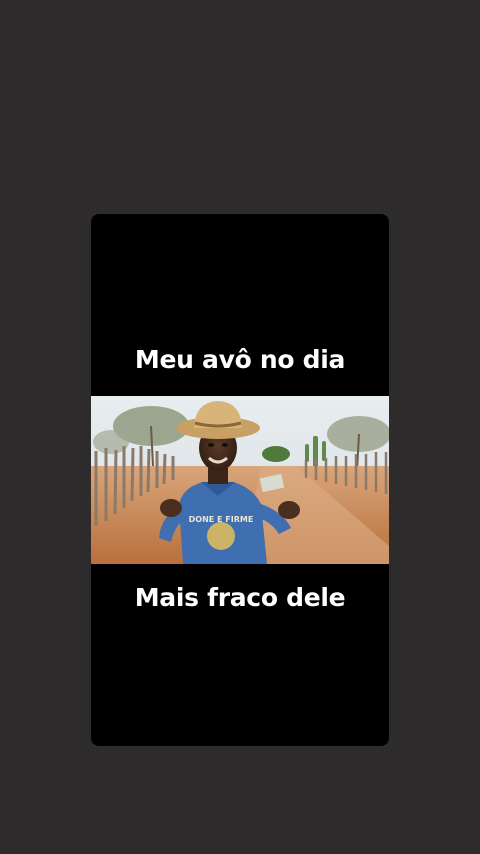  What do you see at coordinates (221, 519) in the screenshot?
I see `shirt-print-text: DONE E FIRME` at bounding box center [221, 519].